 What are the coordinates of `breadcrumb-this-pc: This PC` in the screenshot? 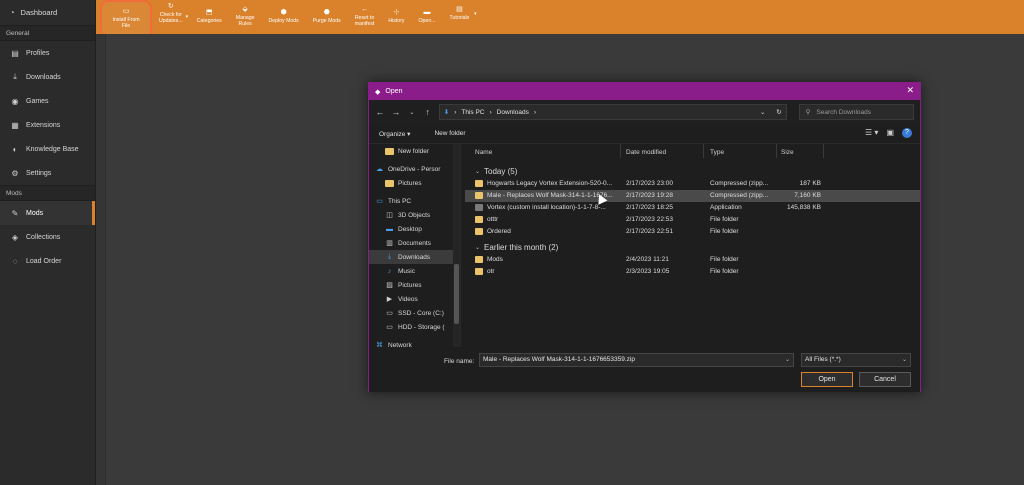 It's located at (472, 112).